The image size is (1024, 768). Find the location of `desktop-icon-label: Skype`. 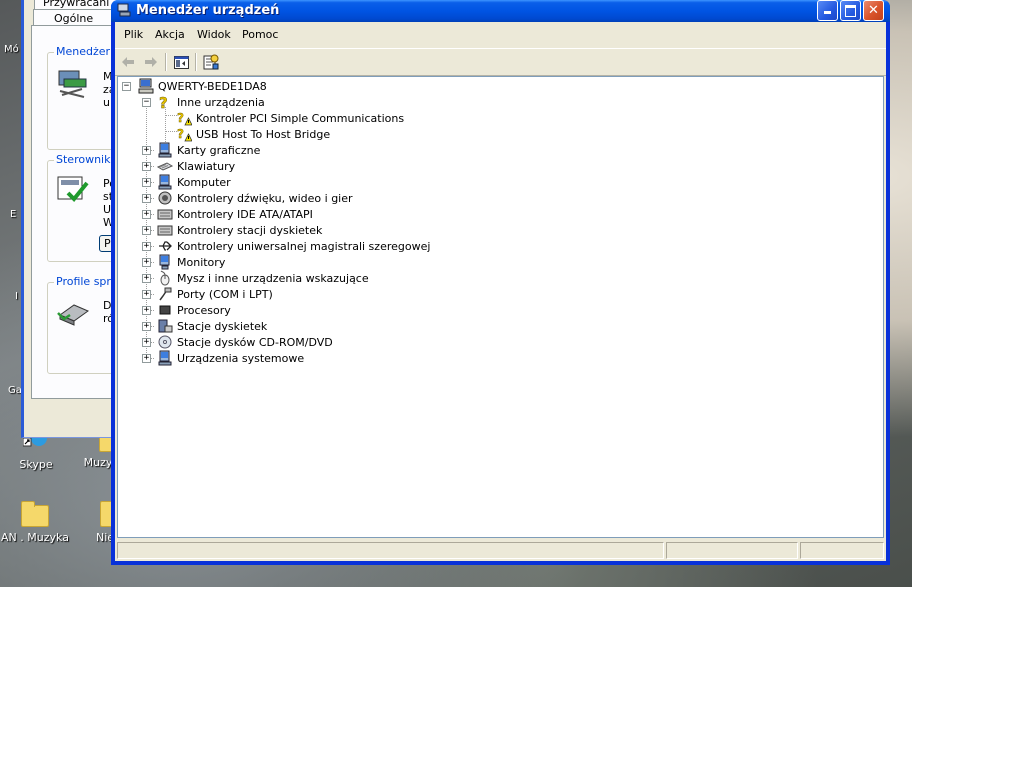

desktop-icon-label: Skype is located at coordinates (36, 464).